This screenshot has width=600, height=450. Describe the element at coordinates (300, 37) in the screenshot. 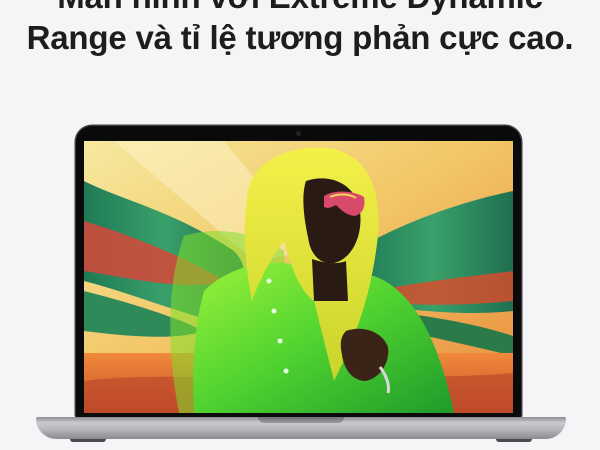

I see `headline-line-2: Range và tỉ lệ tương phản cực cao.` at that location.